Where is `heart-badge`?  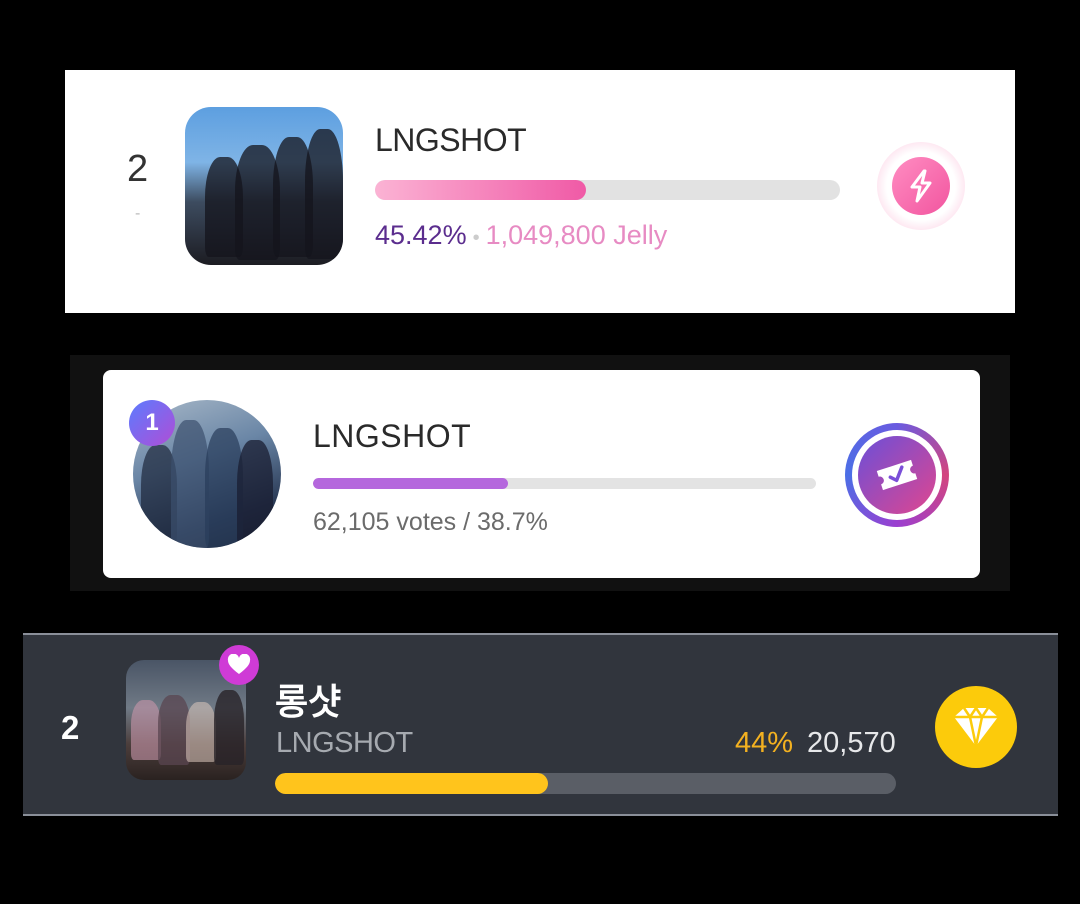
heart-badge is located at coordinates (239, 665).